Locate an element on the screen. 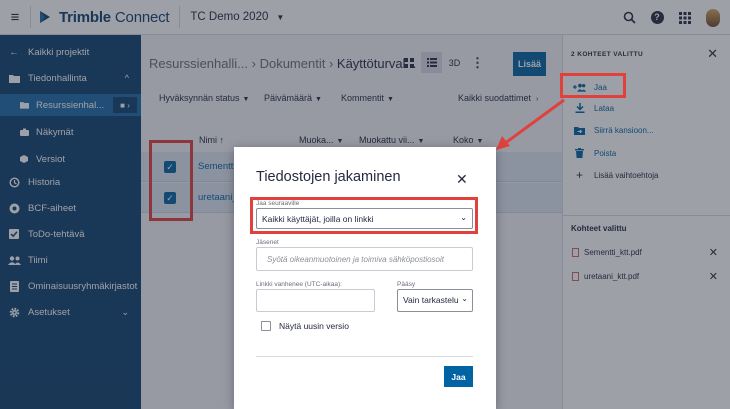  access-label: Pääsy is located at coordinates (406, 284).